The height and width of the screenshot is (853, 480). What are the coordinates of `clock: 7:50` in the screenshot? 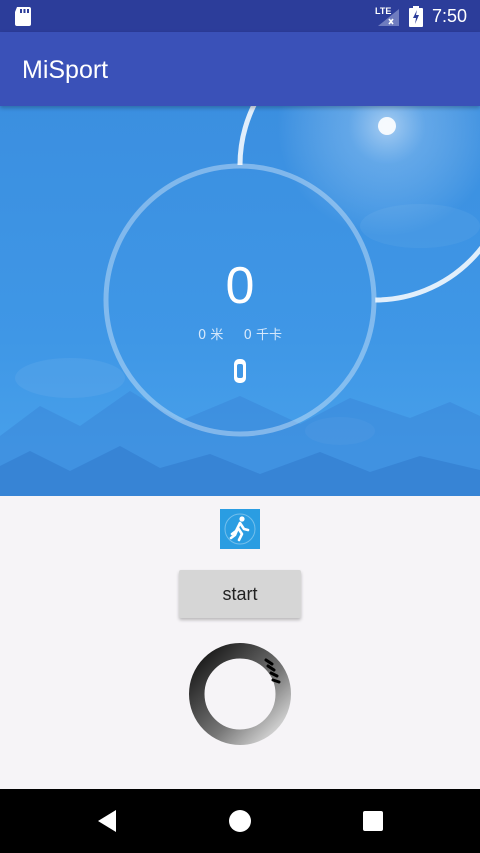 It's located at (450, 16).